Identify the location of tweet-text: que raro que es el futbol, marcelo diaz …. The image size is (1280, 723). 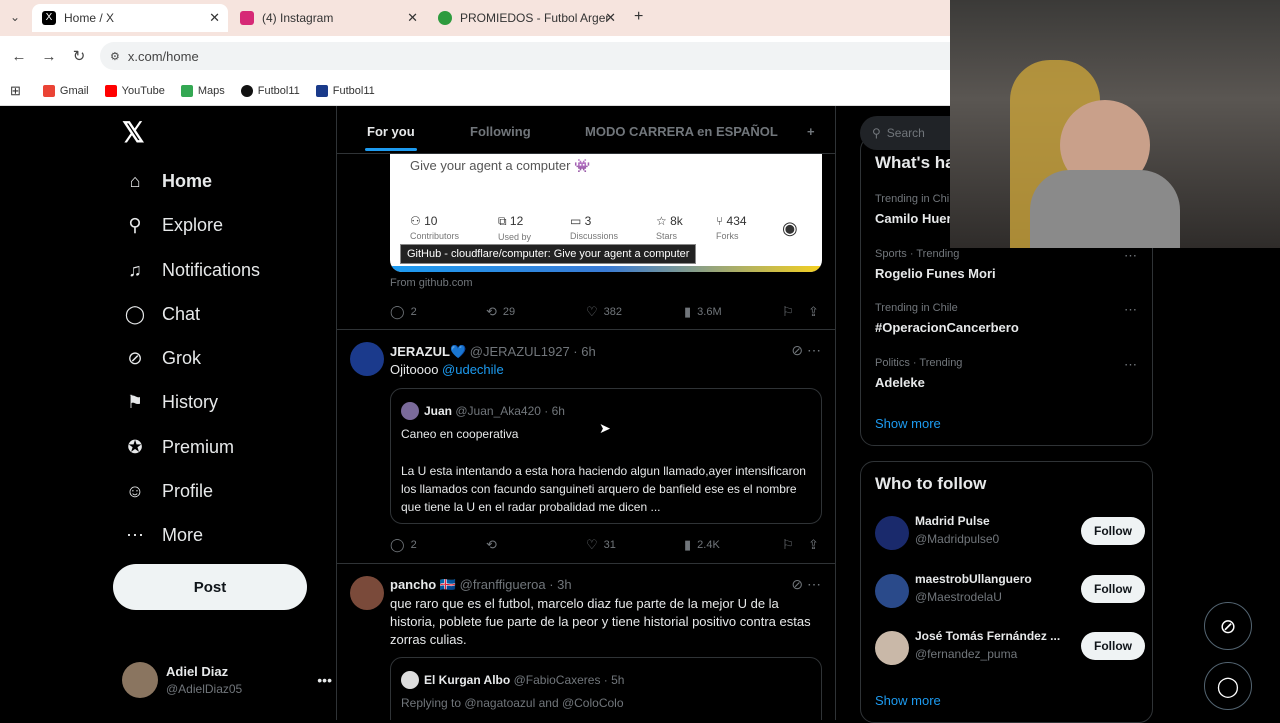
(600, 621).